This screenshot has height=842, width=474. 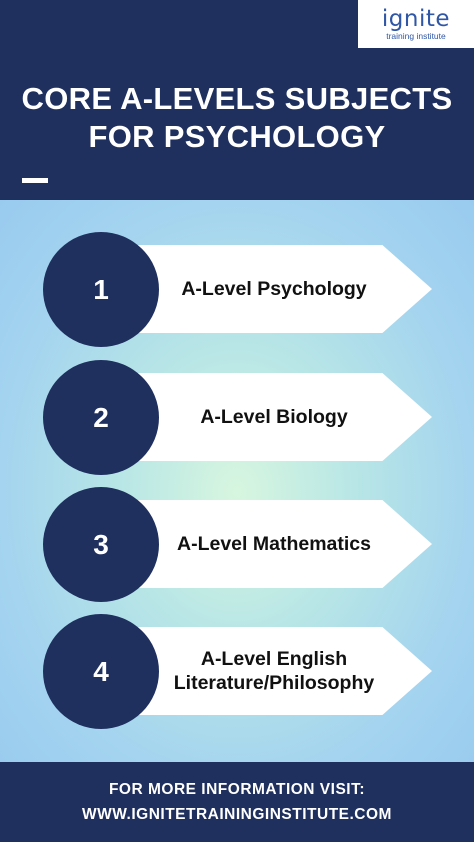 I want to click on subject-label-line-1: A-Level English, so click(x=274, y=659).